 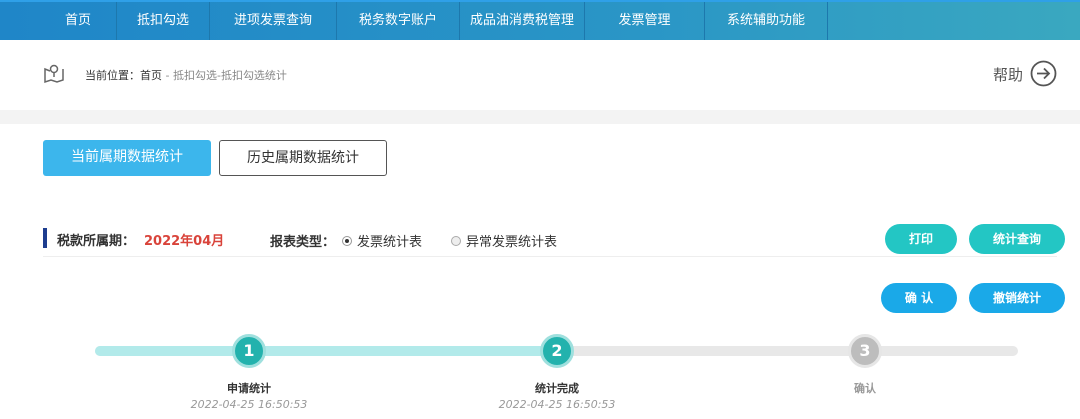 What do you see at coordinates (865, 351) in the screenshot?
I see `step-3-circle: 3` at bounding box center [865, 351].